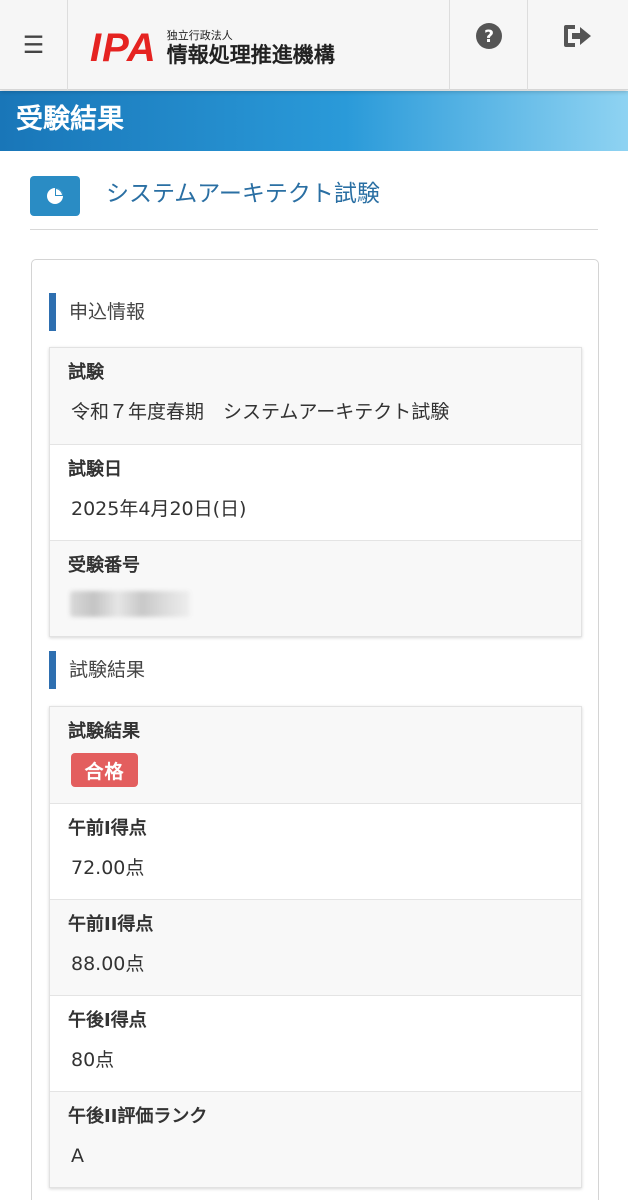 This screenshot has height=1200, width=628. What do you see at coordinates (260, 412) in the screenshot?
I see `exam-value: 令和７年度春期 システムアーキテクト試験` at bounding box center [260, 412].